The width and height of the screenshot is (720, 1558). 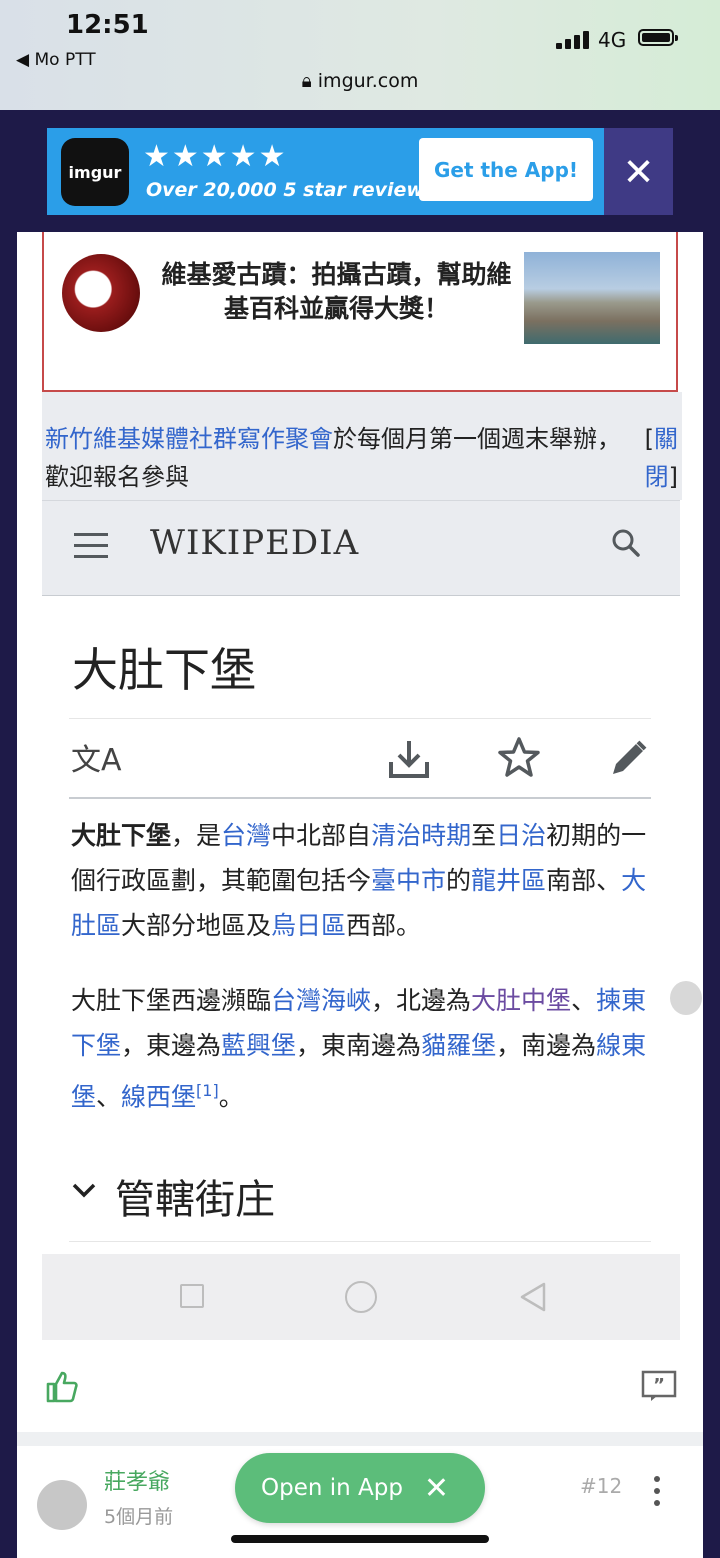 I want to click on comment-divider, so click(x=360, y=1439).